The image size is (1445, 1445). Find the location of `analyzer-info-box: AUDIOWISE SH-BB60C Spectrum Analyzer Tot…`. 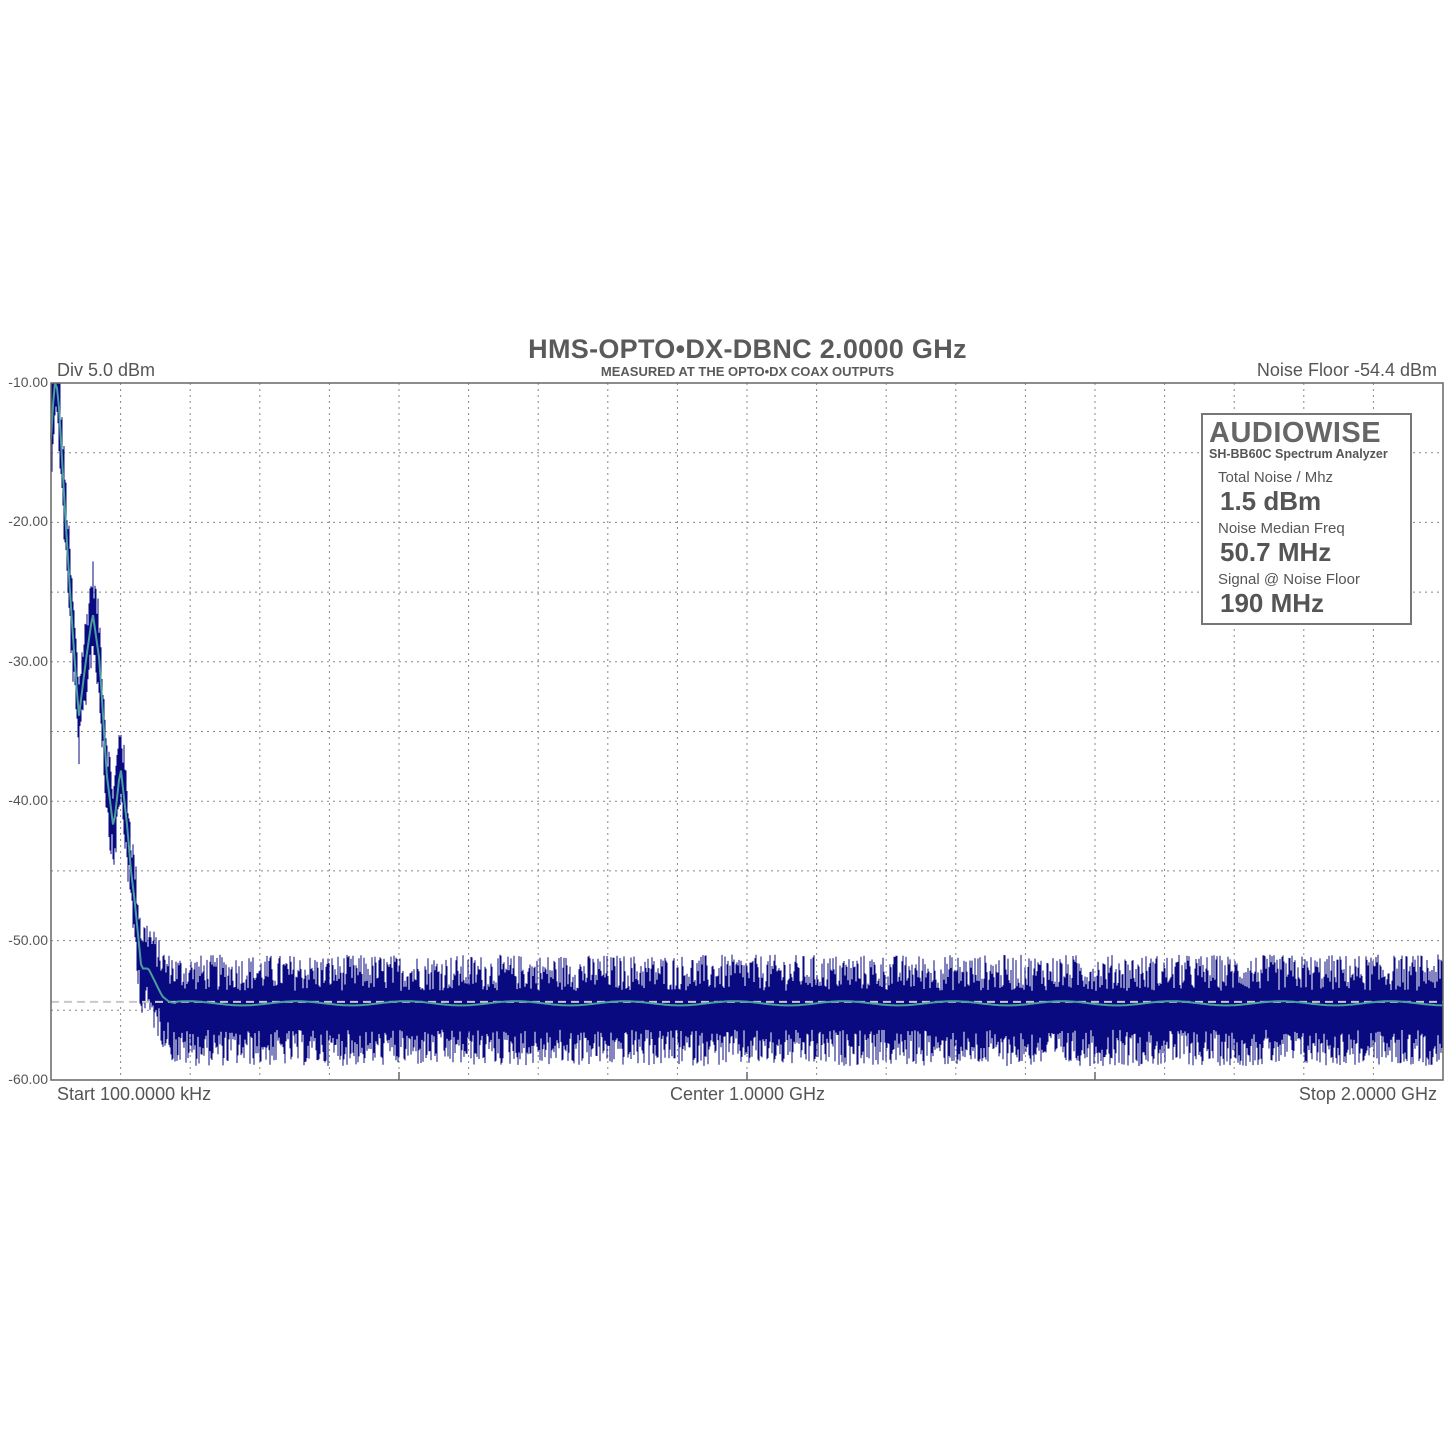

analyzer-info-box: AUDIOWISE SH-BB60C Spectrum Analyzer Tot… is located at coordinates (1306, 519).